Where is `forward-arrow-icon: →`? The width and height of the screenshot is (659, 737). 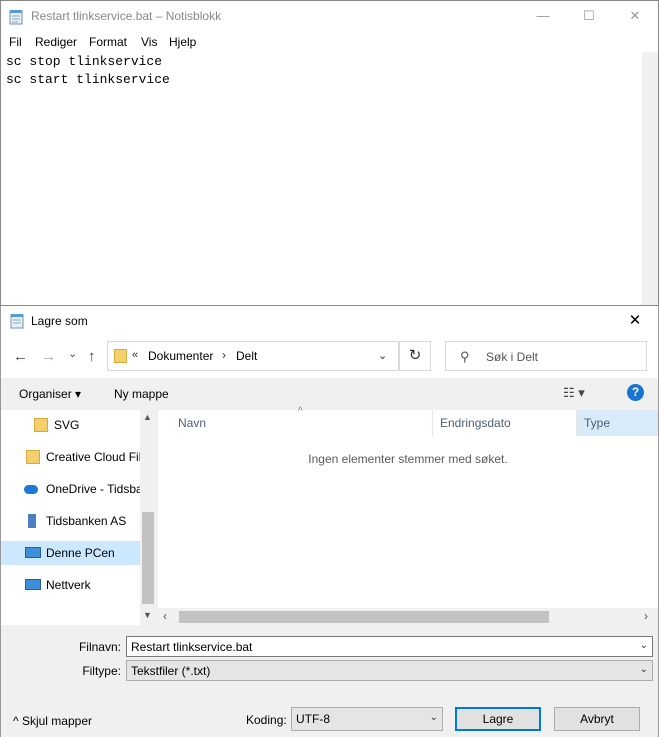
forward-arrow-icon: → is located at coordinates (48, 356).